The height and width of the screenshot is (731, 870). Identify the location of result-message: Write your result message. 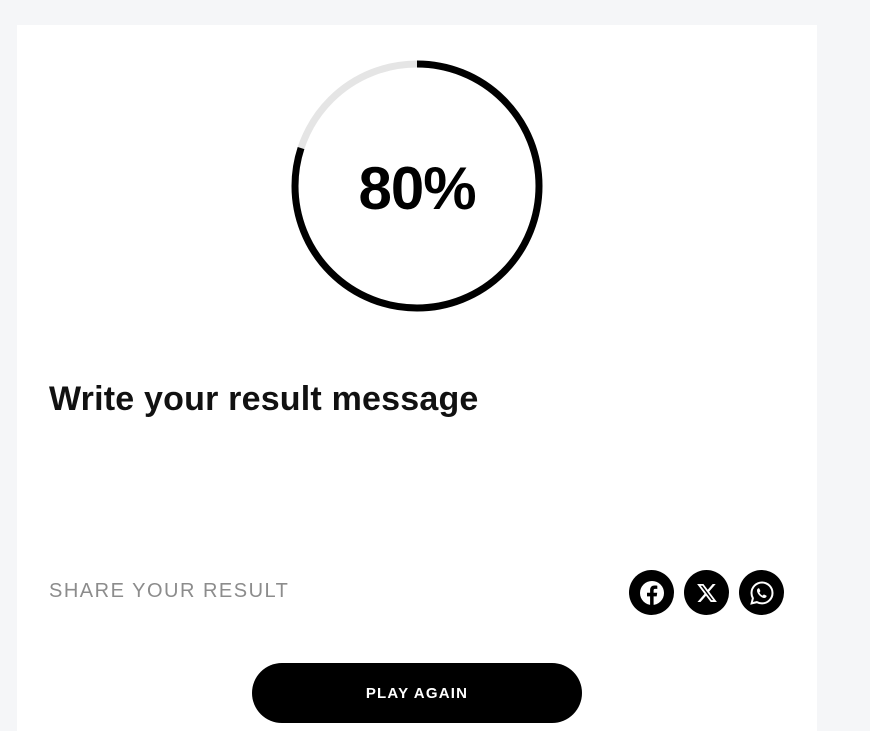
(264, 399).